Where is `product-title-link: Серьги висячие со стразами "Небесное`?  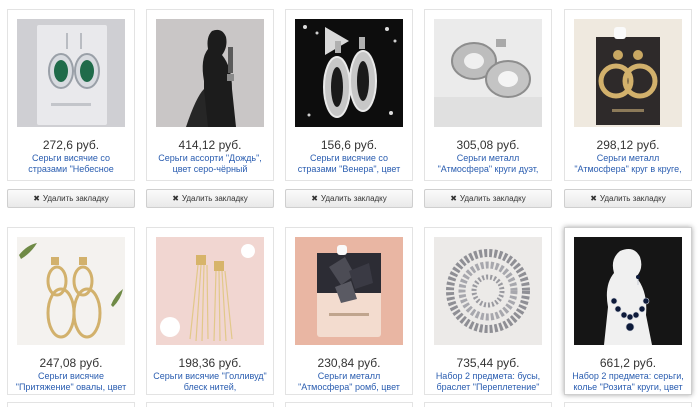
product-title-link: Серьги висячие со стразами "Небесное is located at coordinates (71, 164).